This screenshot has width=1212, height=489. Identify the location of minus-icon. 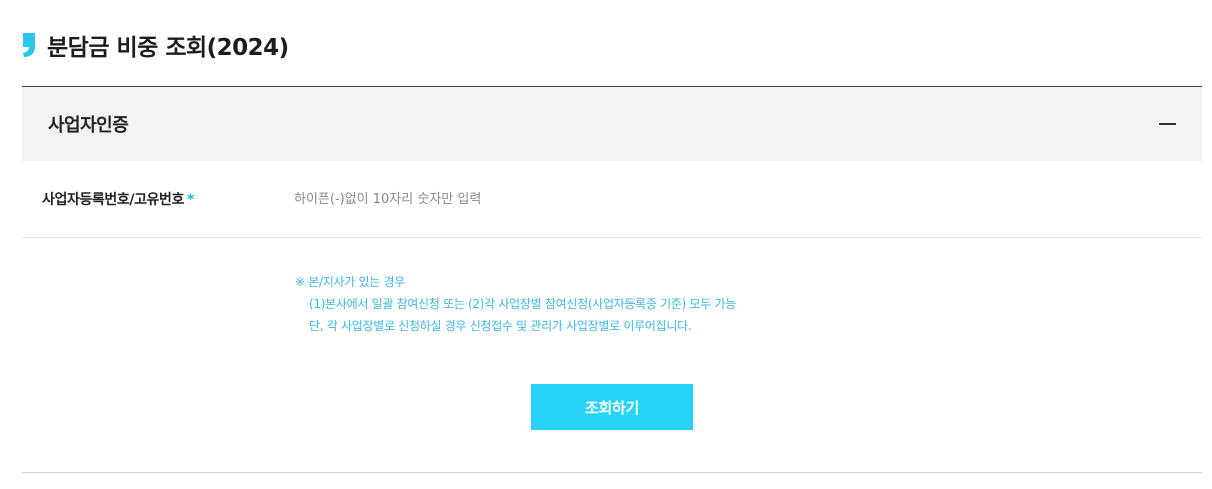
(1167, 124).